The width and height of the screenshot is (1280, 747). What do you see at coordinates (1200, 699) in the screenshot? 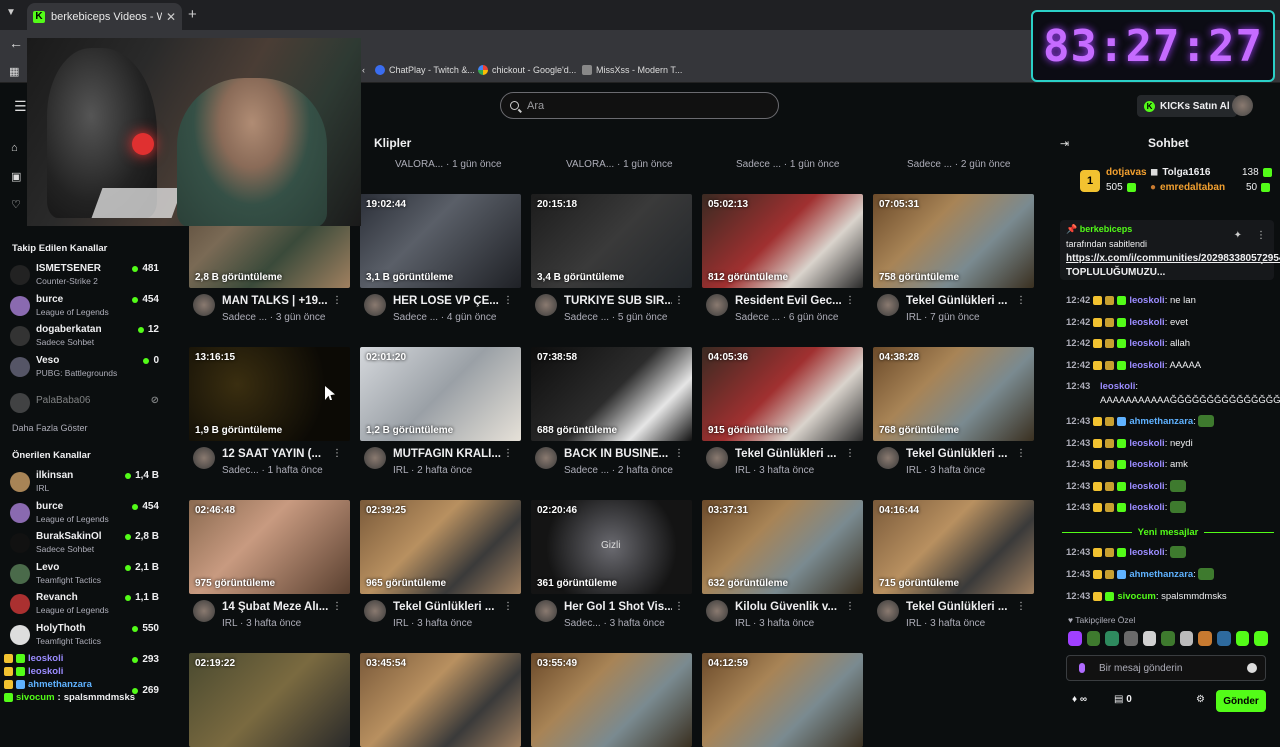
I see `gear-icon: ⚙` at bounding box center [1200, 699].